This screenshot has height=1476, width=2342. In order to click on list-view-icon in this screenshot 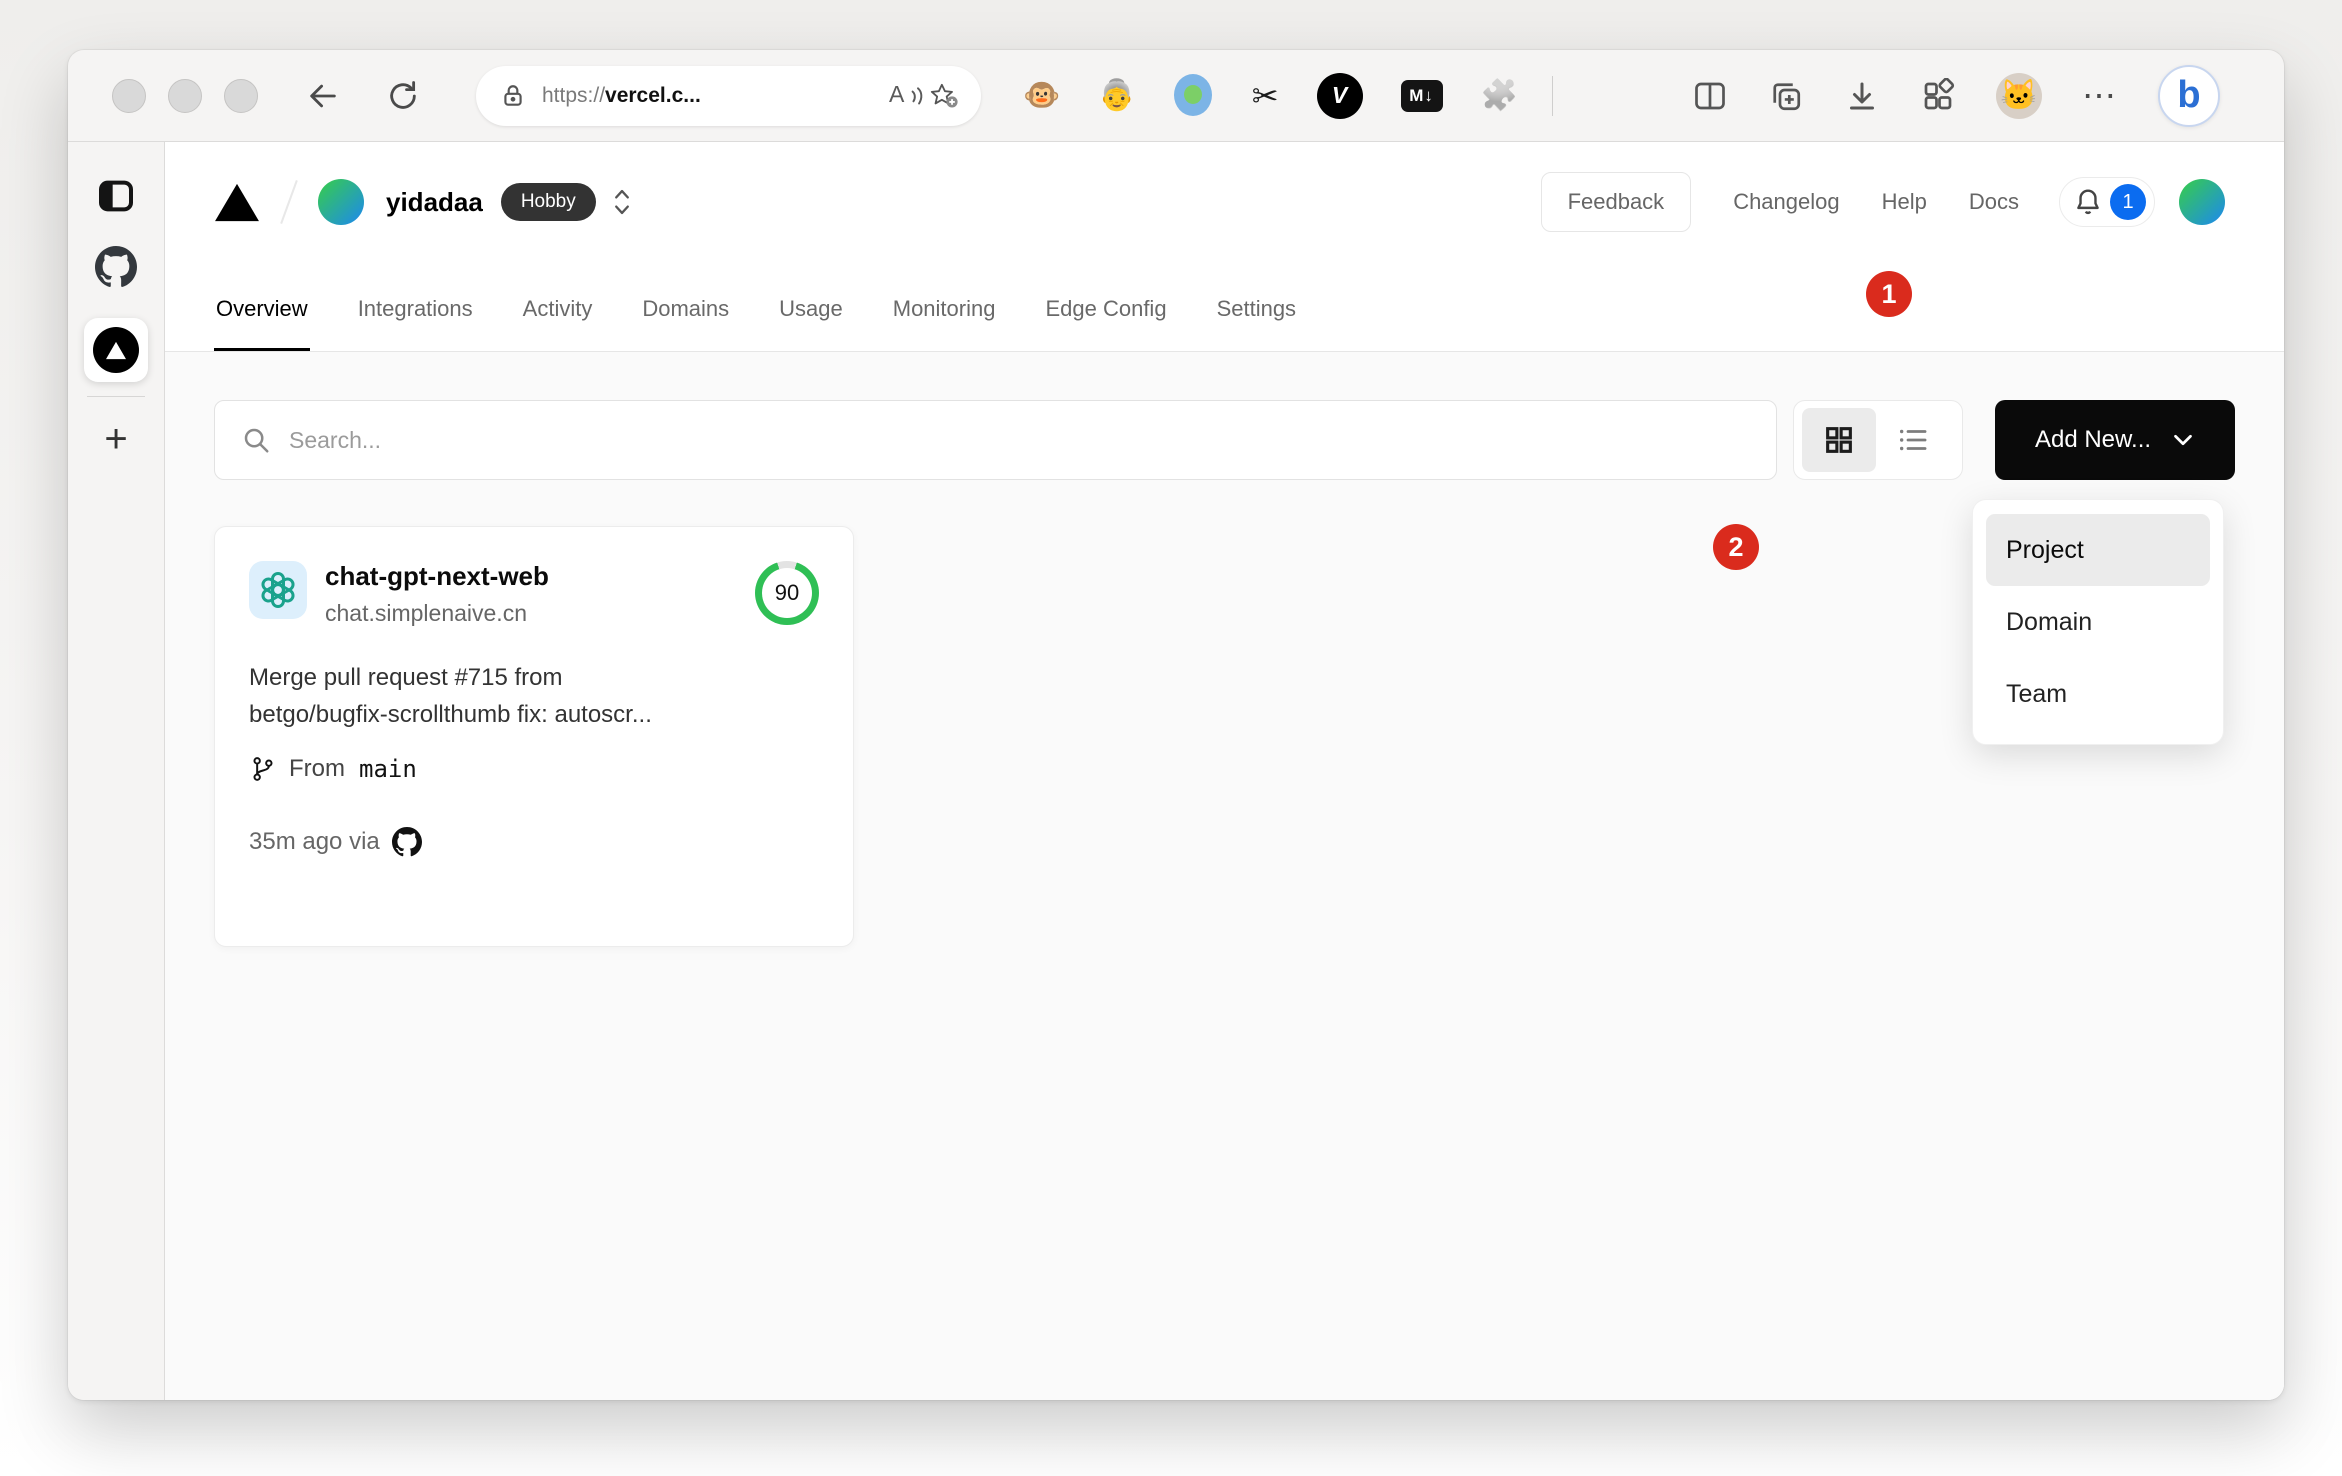, I will do `click(1913, 440)`.